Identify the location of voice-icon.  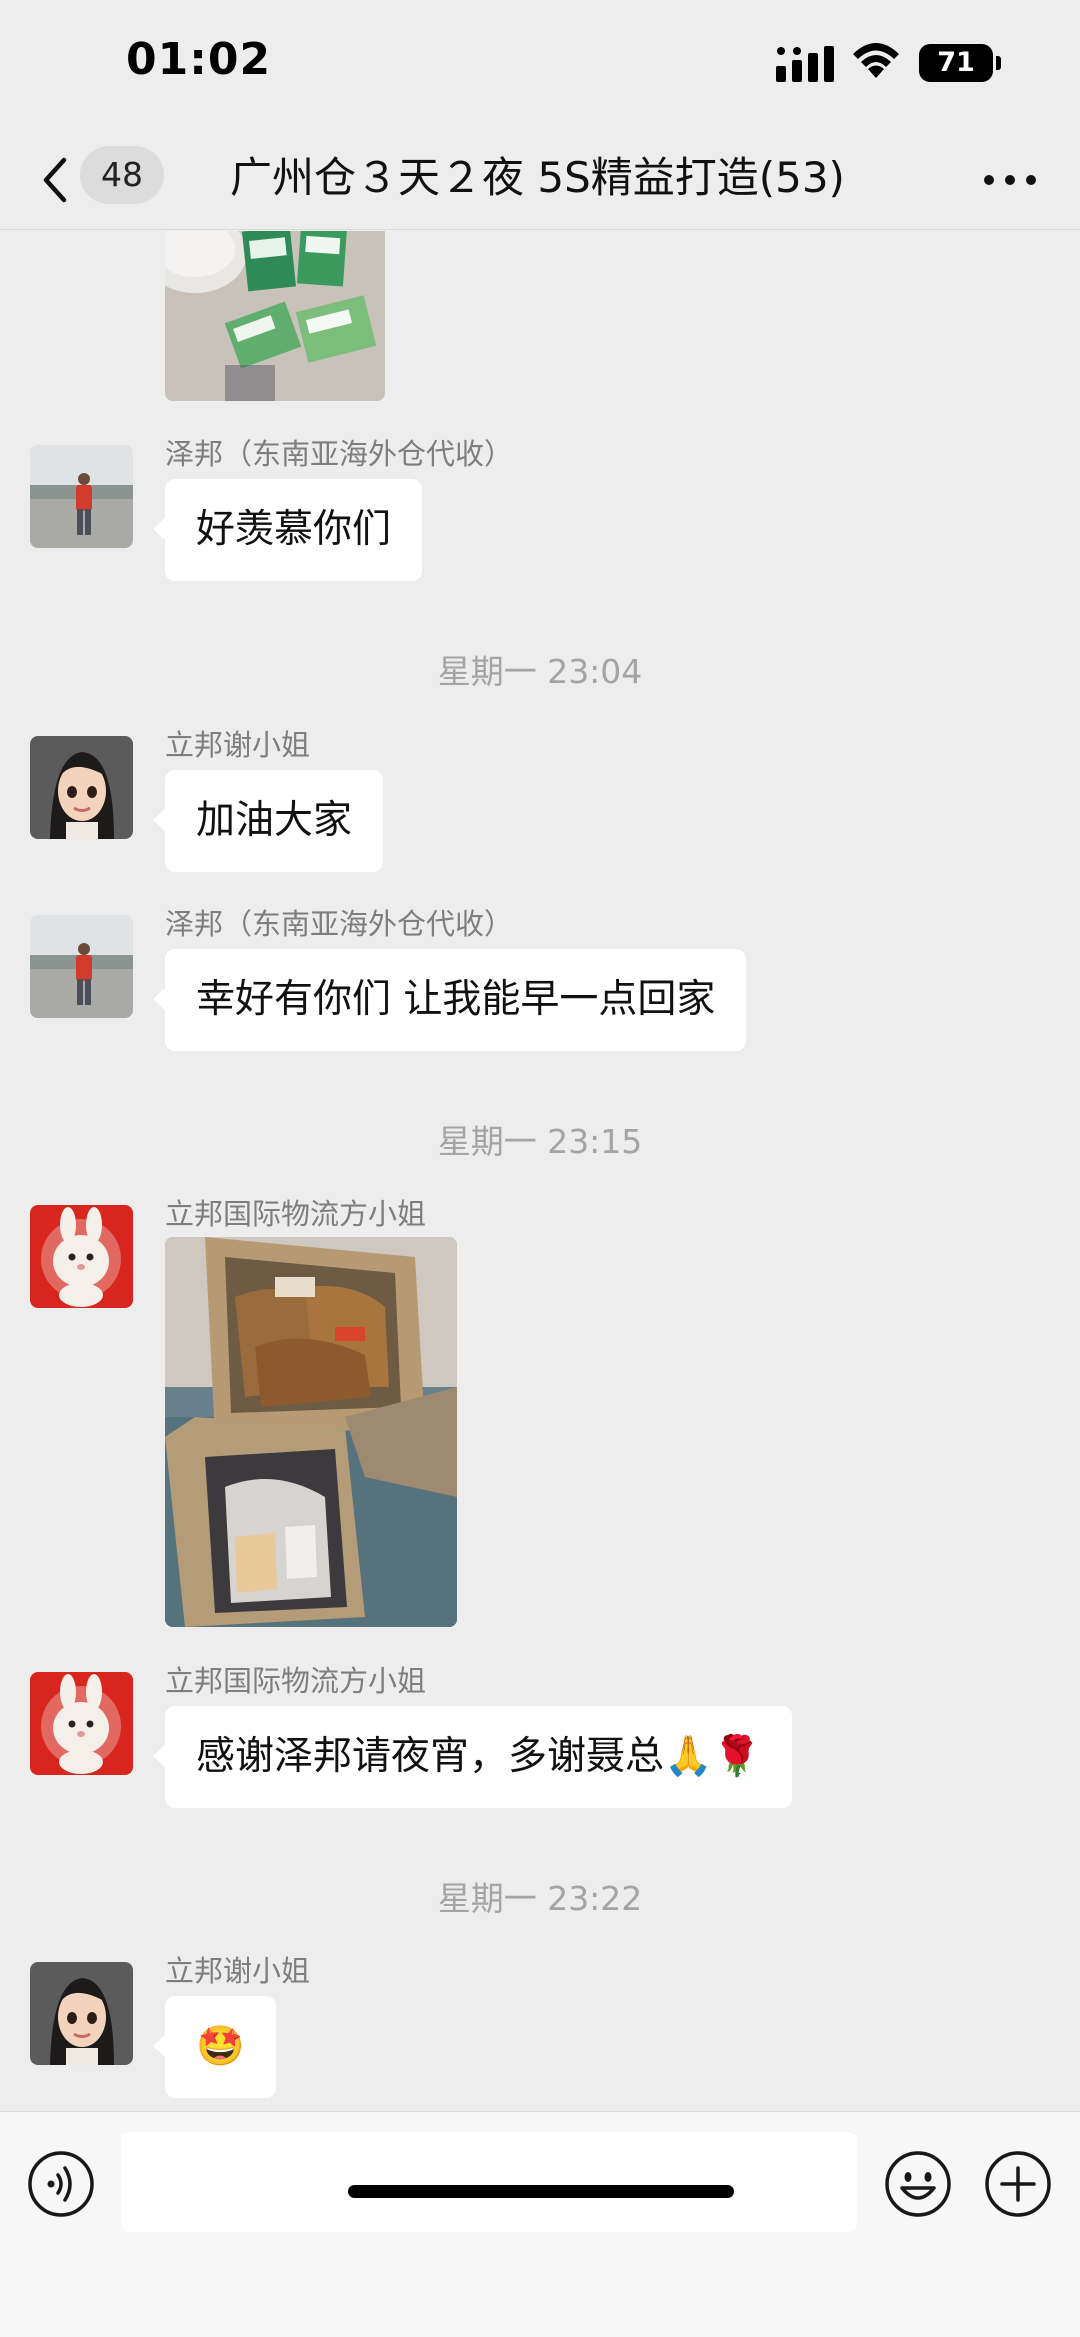
(61, 2184).